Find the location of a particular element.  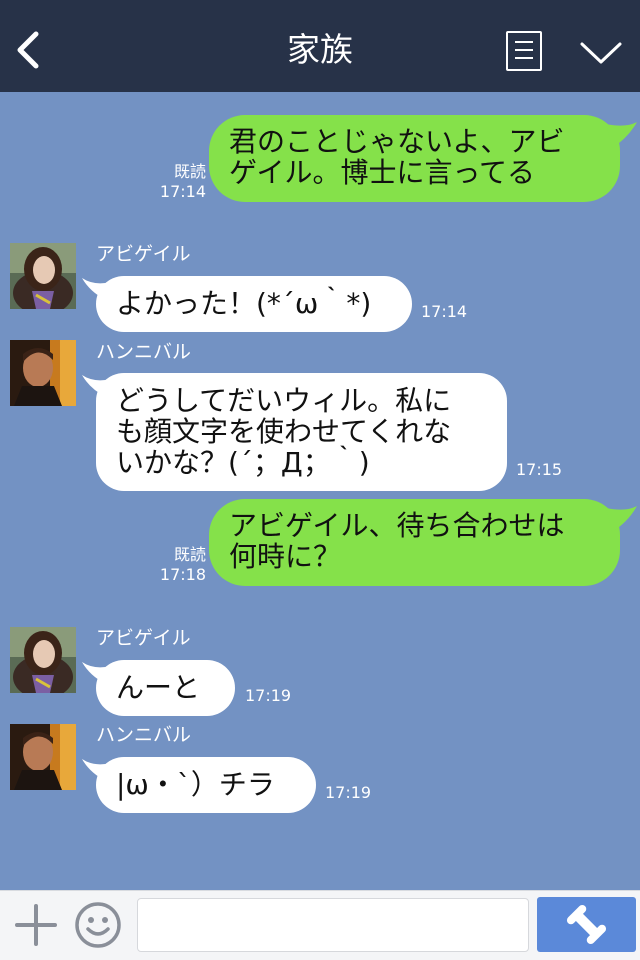

chat-title: 家族 is located at coordinates (320, 49).